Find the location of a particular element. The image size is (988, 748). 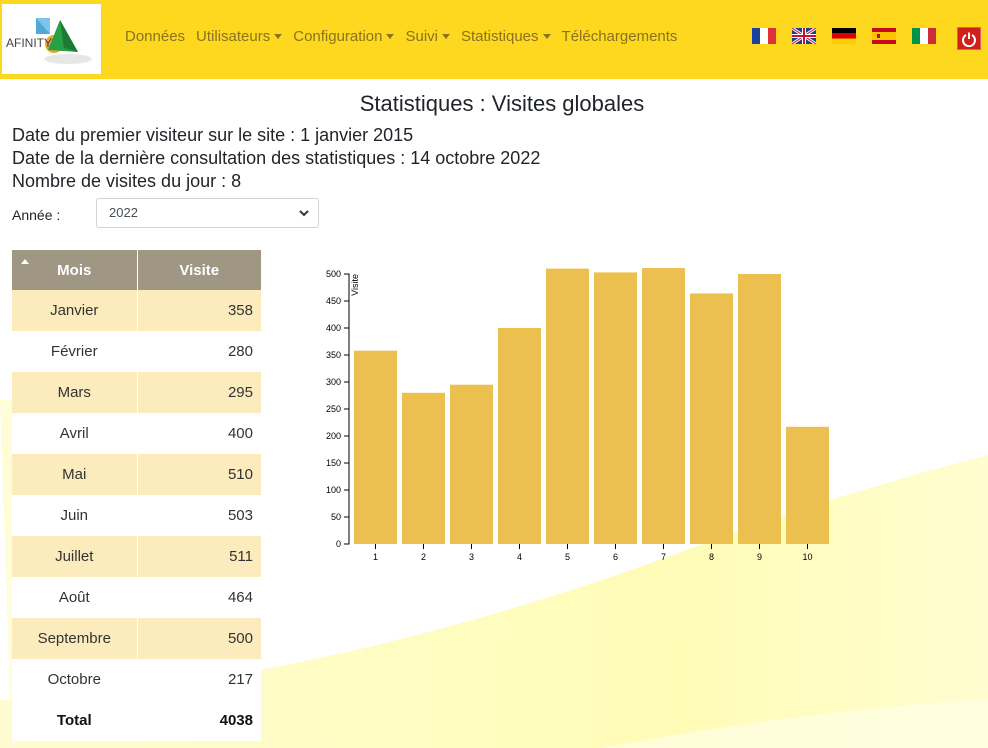

x-tick-label: 1 is located at coordinates (375, 557).